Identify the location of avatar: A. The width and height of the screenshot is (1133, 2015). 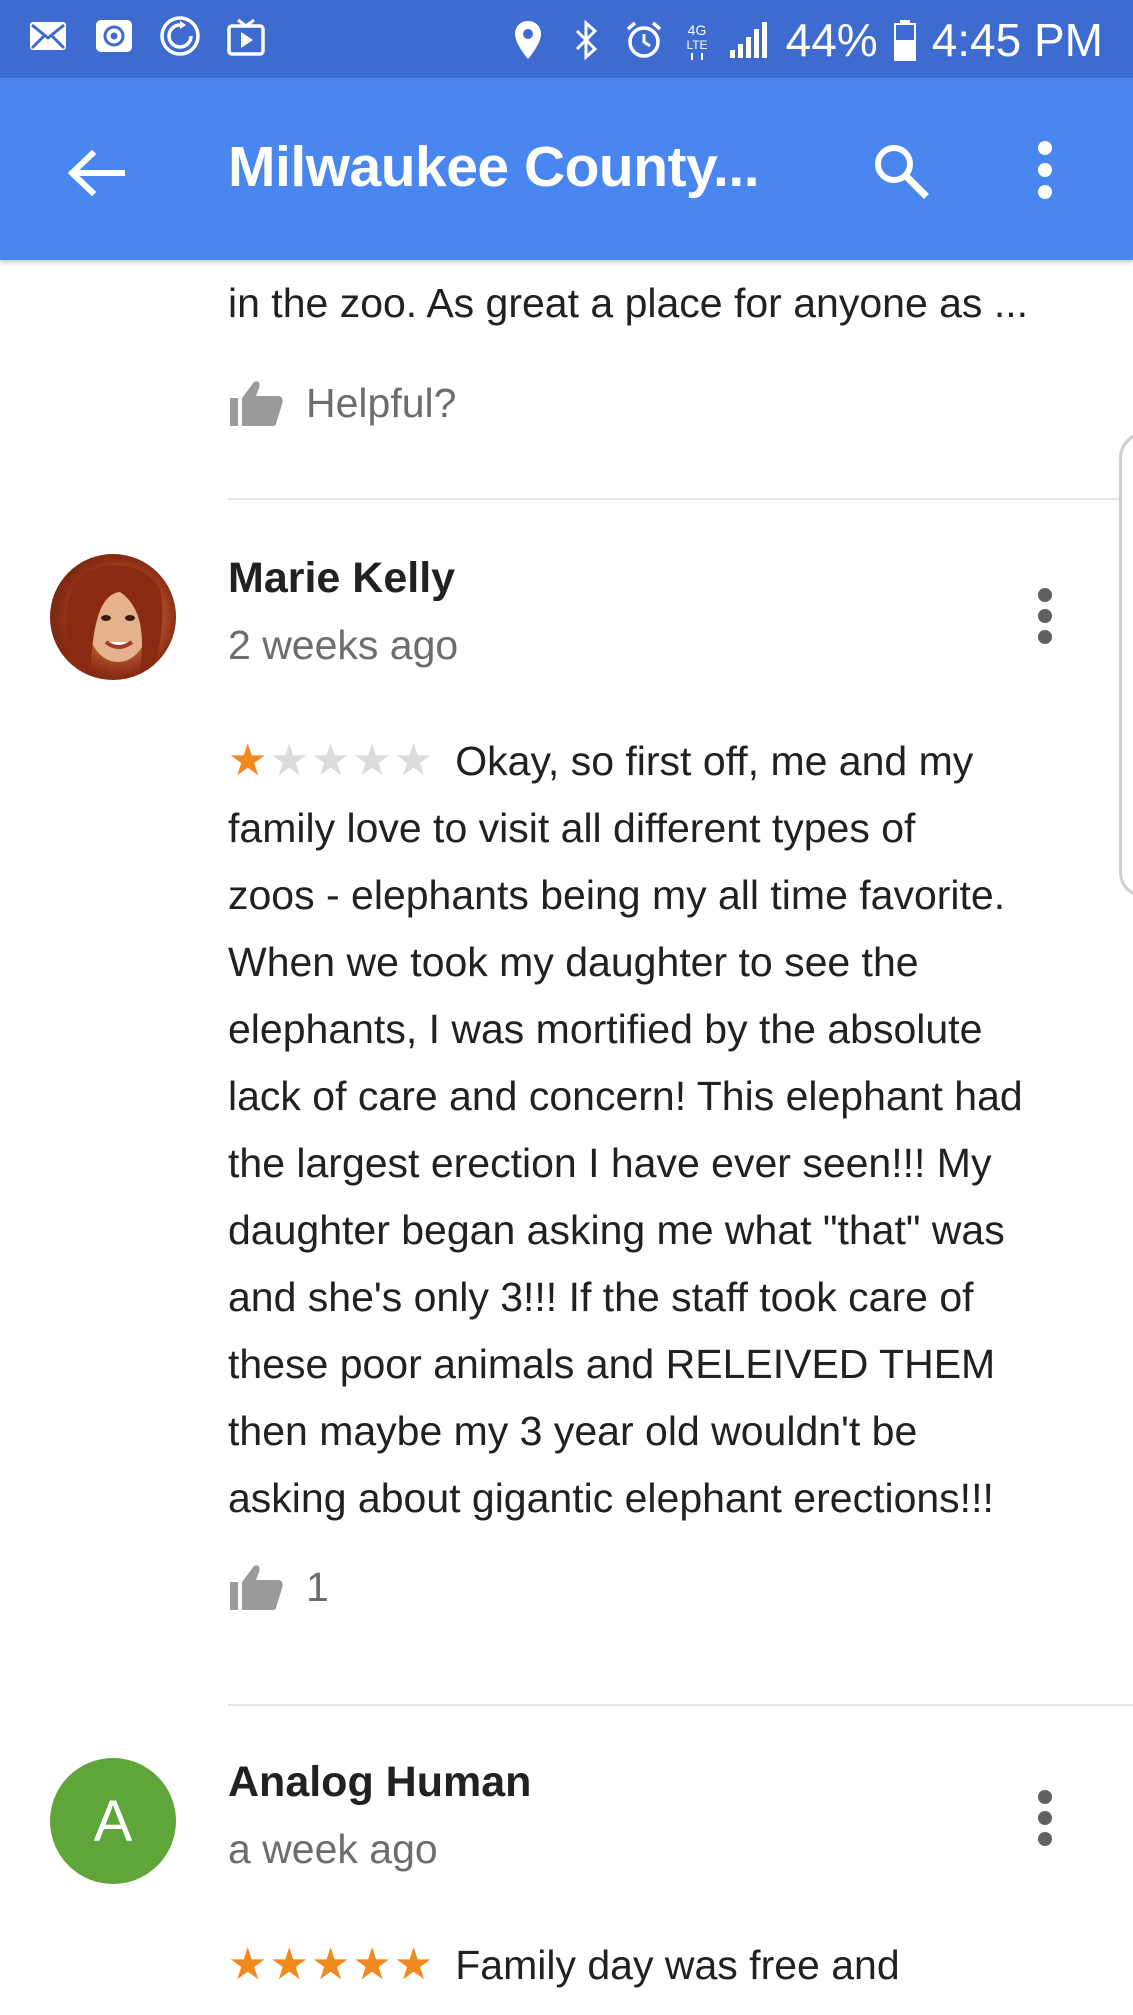
(113, 1821).